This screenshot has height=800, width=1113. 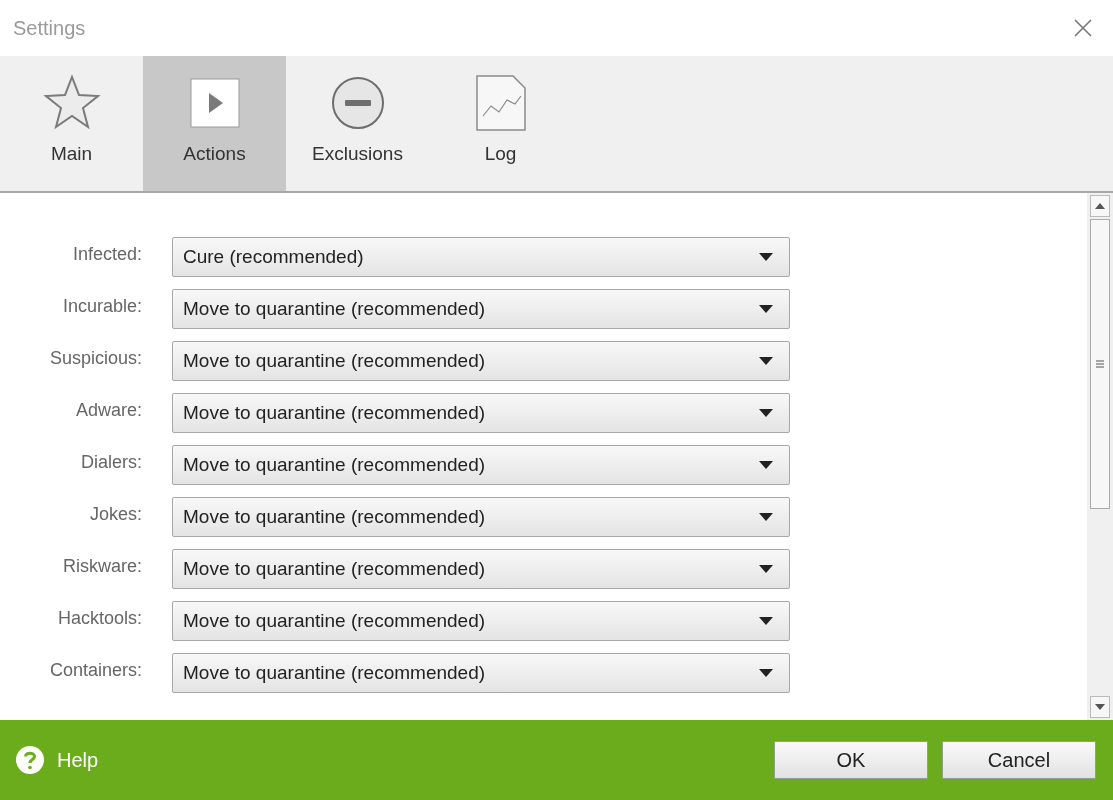 I want to click on minus-circle-icon, so click(x=357, y=103).